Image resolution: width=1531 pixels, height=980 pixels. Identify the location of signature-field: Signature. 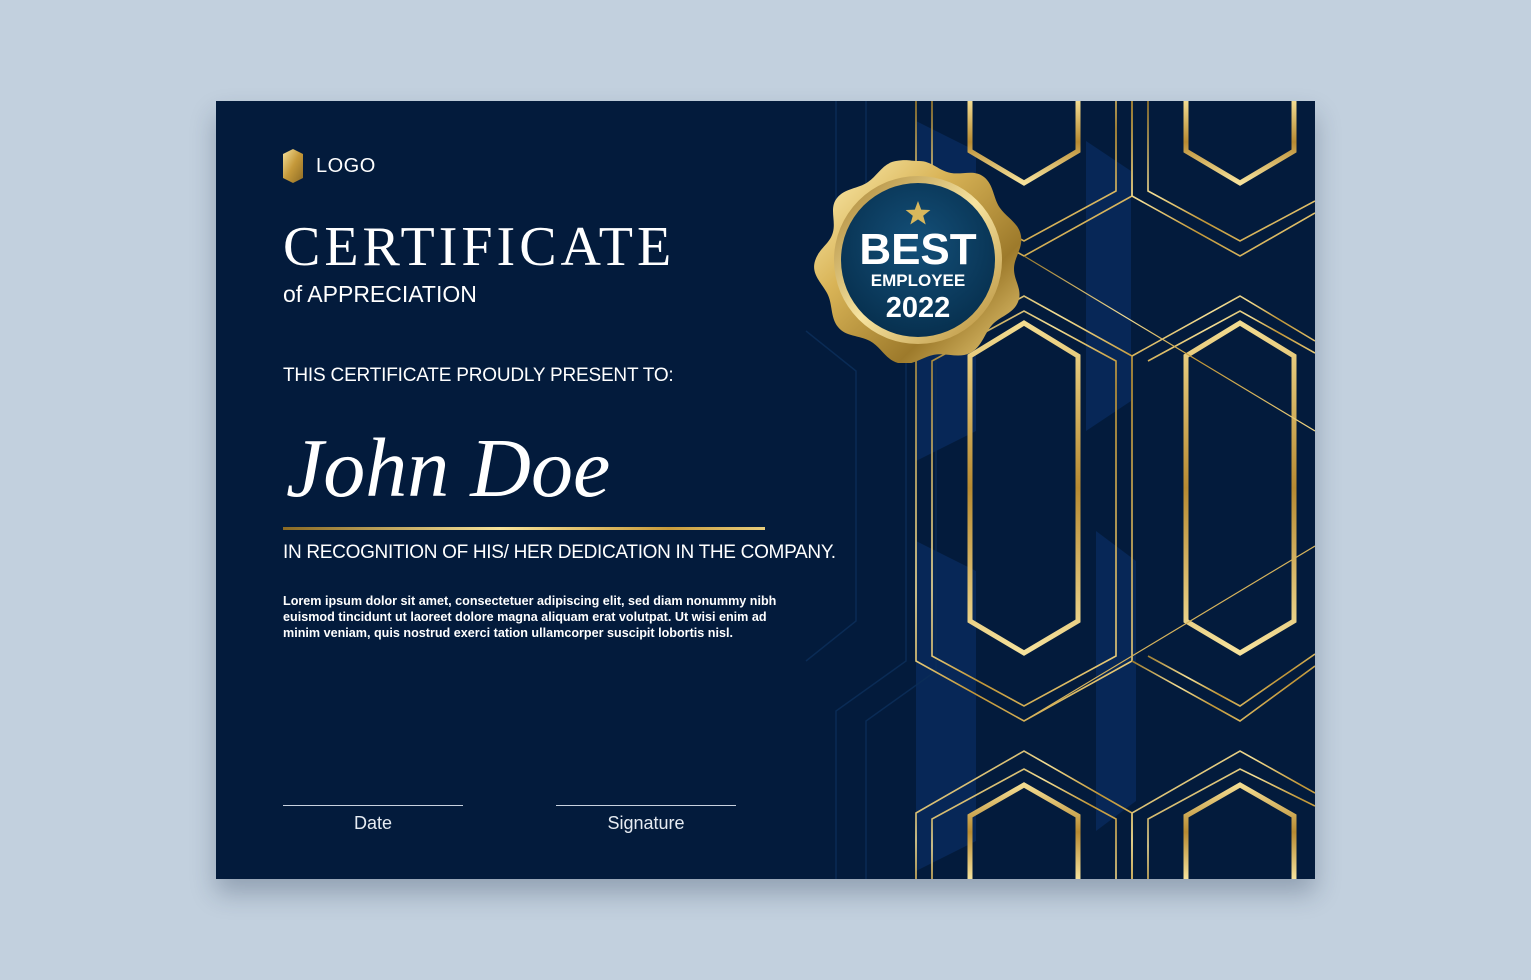
(646, 818).